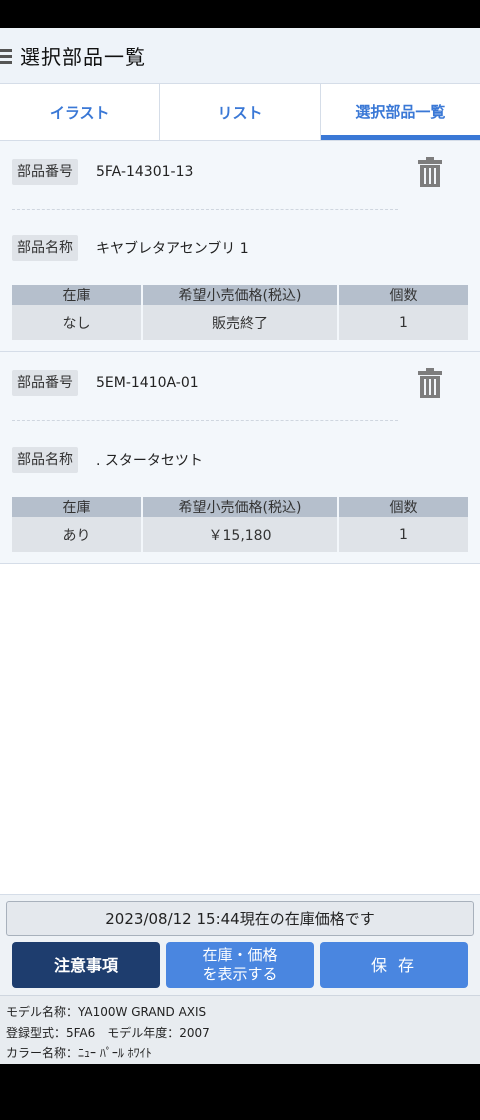 Image resolution: width=480 pixels, height=1120 pixels. I want to click on part-number-value: 5EM-1410A-01, so click(147, 383).